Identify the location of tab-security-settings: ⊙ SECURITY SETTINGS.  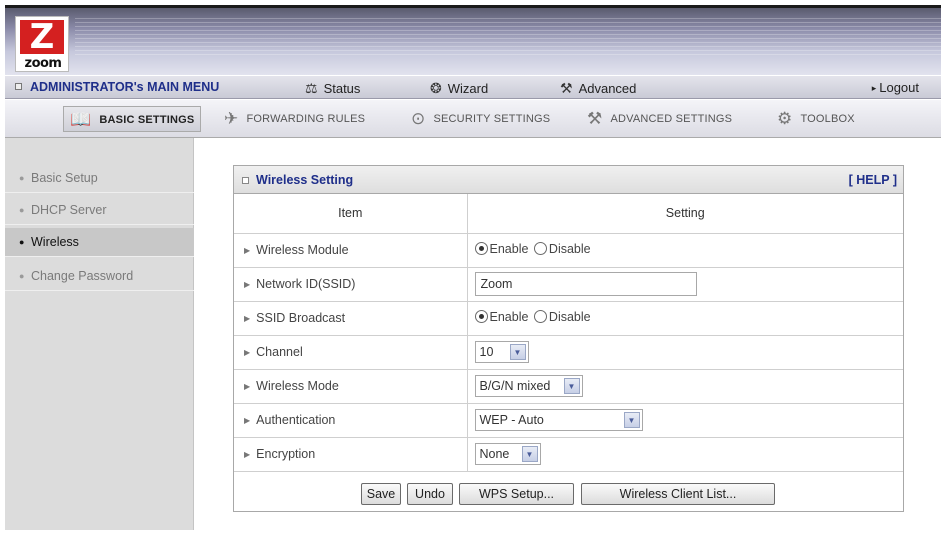
(480, 119).